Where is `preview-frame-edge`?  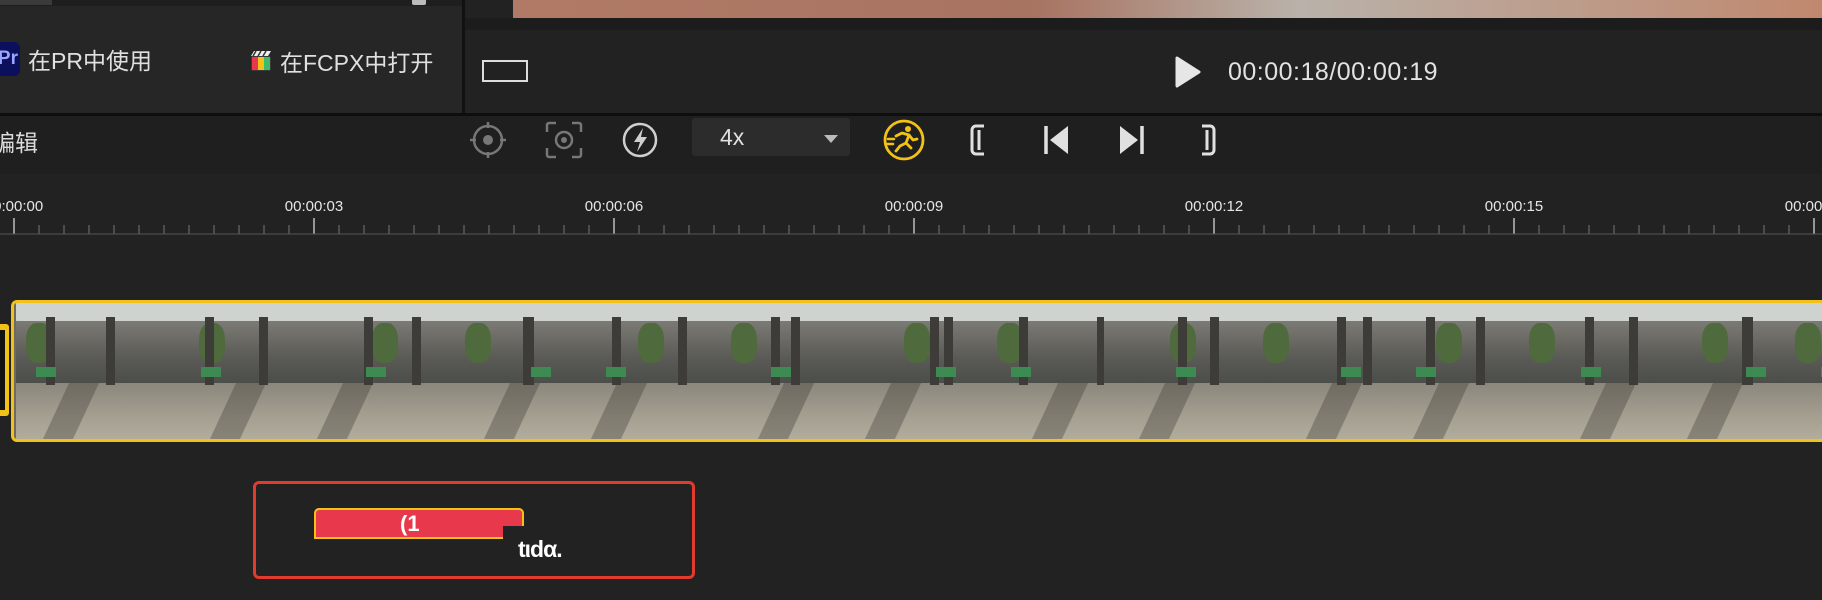
preview-frame-edge is located at coordinates (1143, 24).